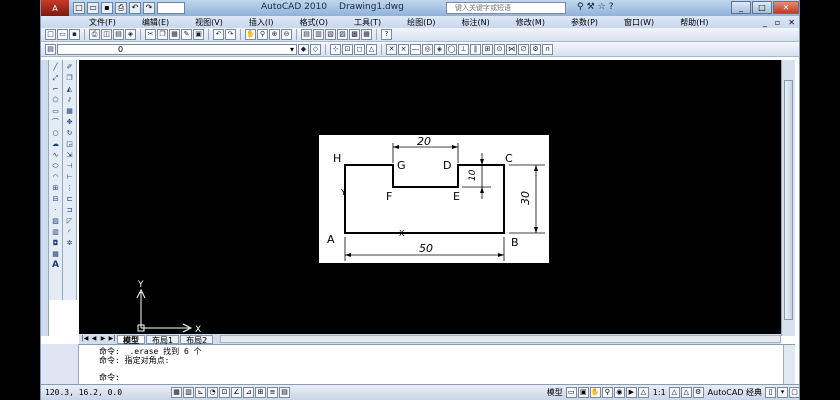 The height and width of the screenshot is (400, 840). I want to click on doc-close-button: ✕, so click(791, 22).